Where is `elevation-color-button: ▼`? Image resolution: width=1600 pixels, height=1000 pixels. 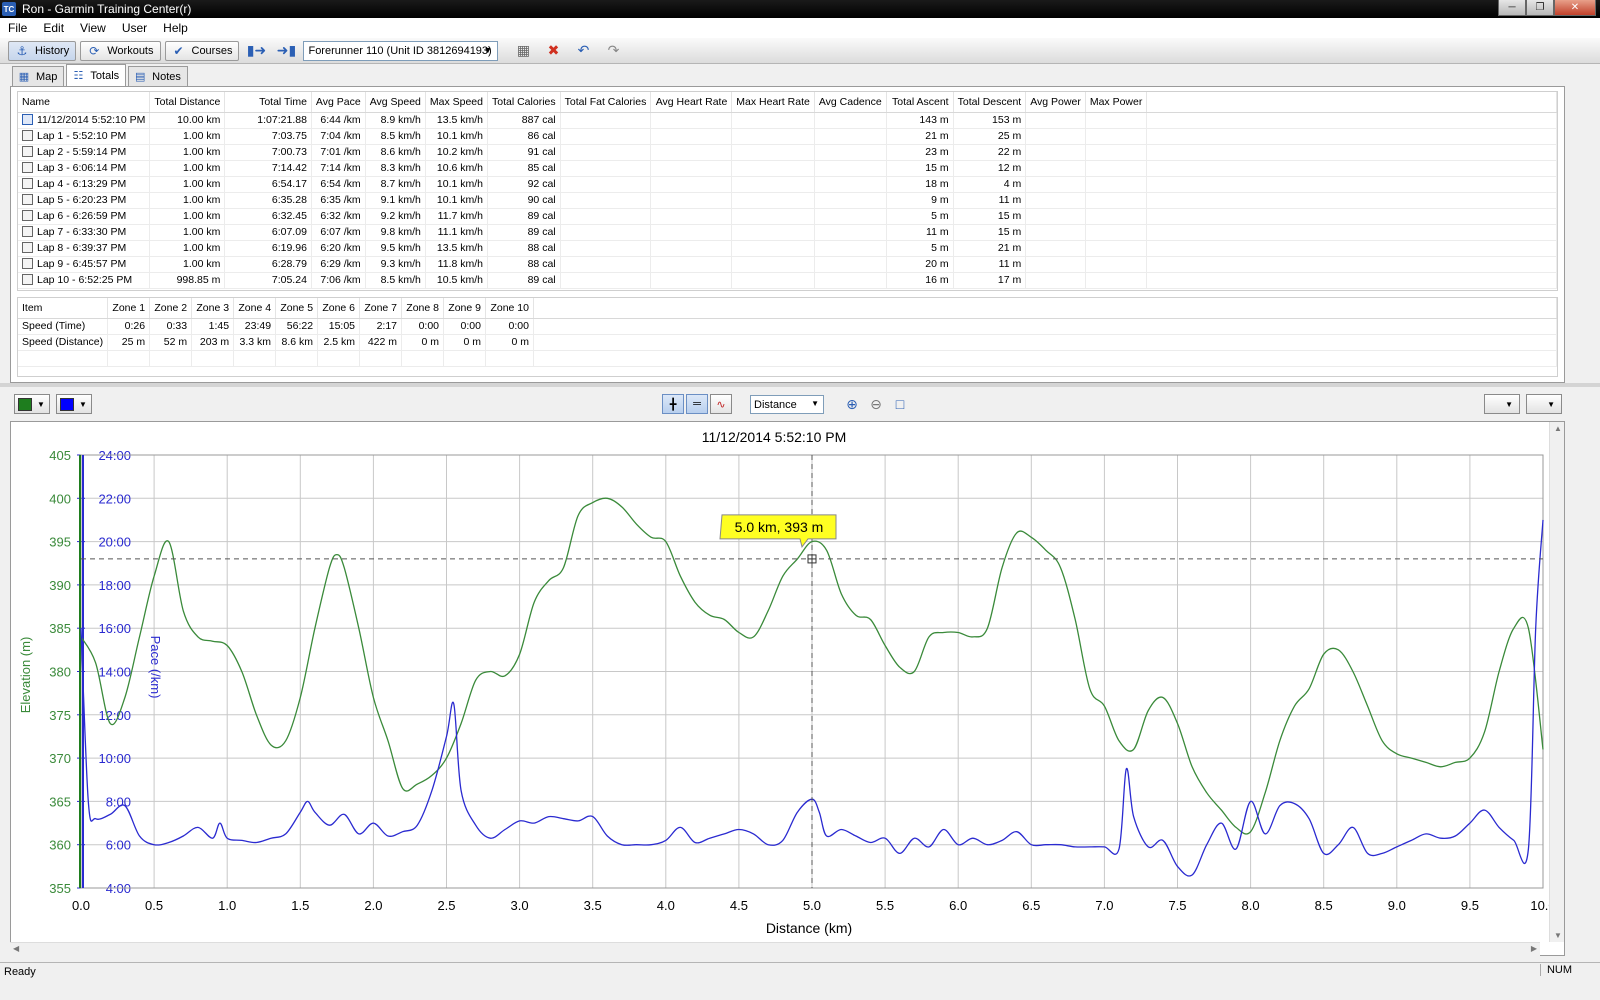 elevation-color-button: ▼ is located at coordinates (32, 404).